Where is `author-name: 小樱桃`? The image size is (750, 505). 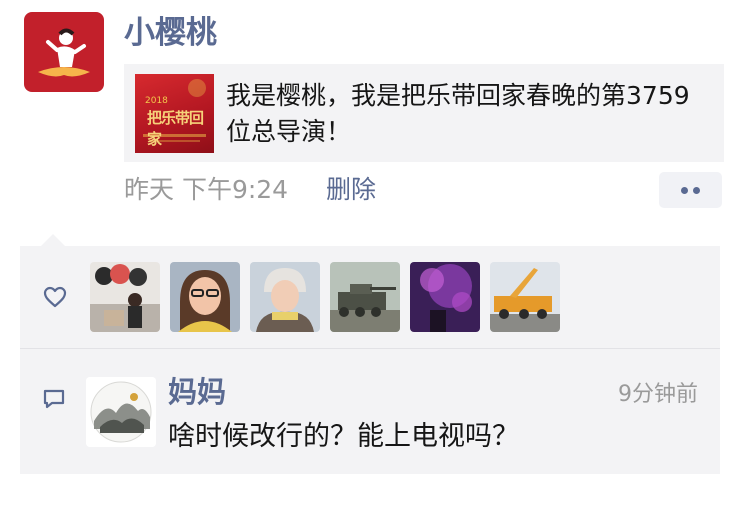 author-name: 小樱桃 is located at coordinates (170, 33).